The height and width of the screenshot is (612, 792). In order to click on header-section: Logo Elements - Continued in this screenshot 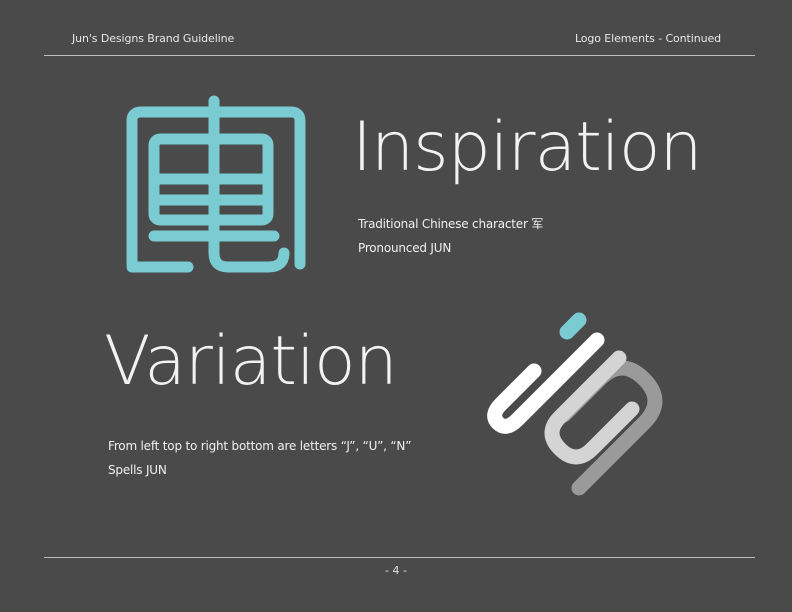, I will do `click(647, 38)`.